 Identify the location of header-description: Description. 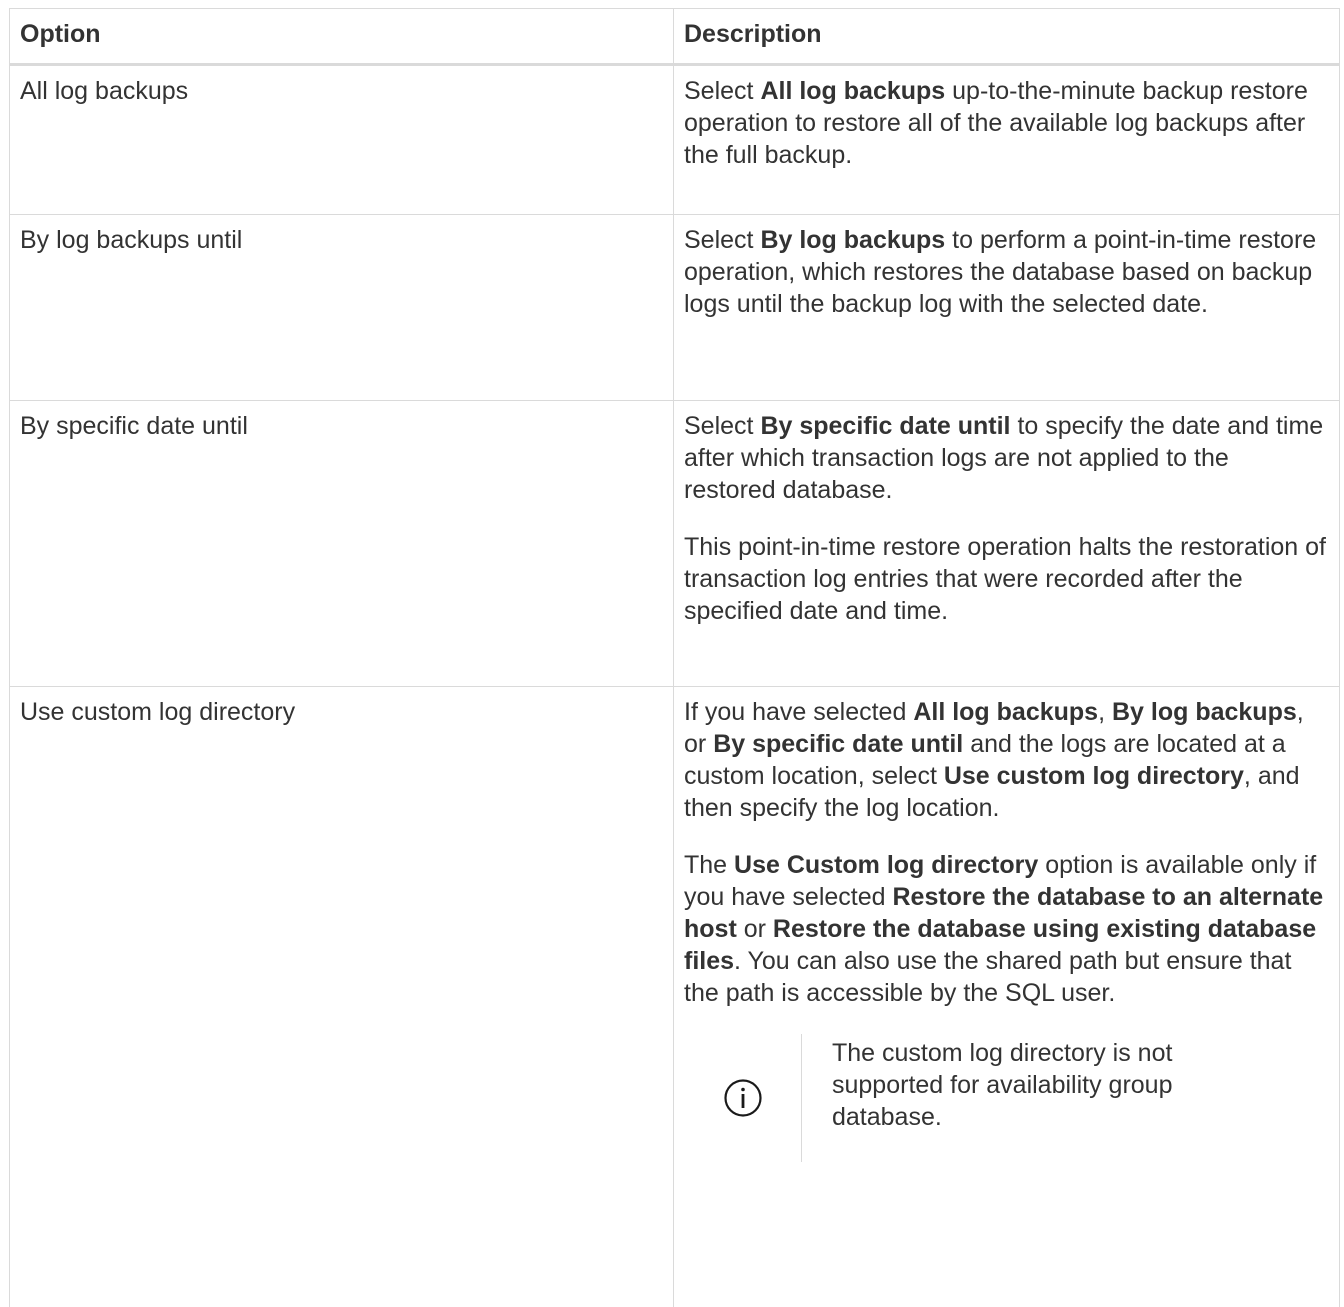
(1006, 37).